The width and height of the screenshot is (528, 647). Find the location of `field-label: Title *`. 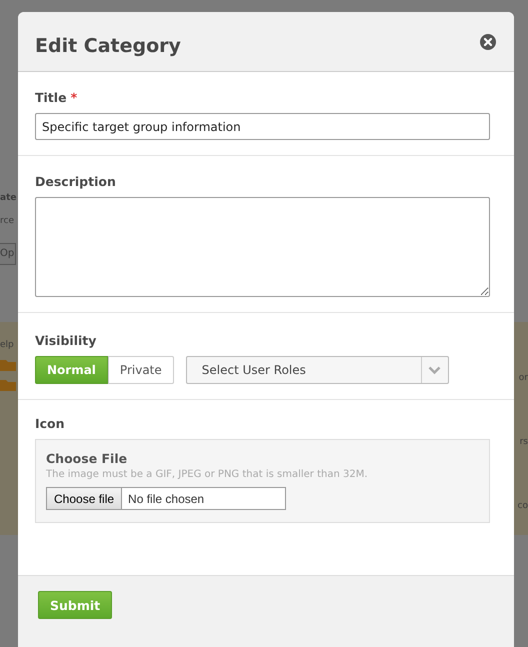

field-label: Title * is located at coordinates (56, 97).